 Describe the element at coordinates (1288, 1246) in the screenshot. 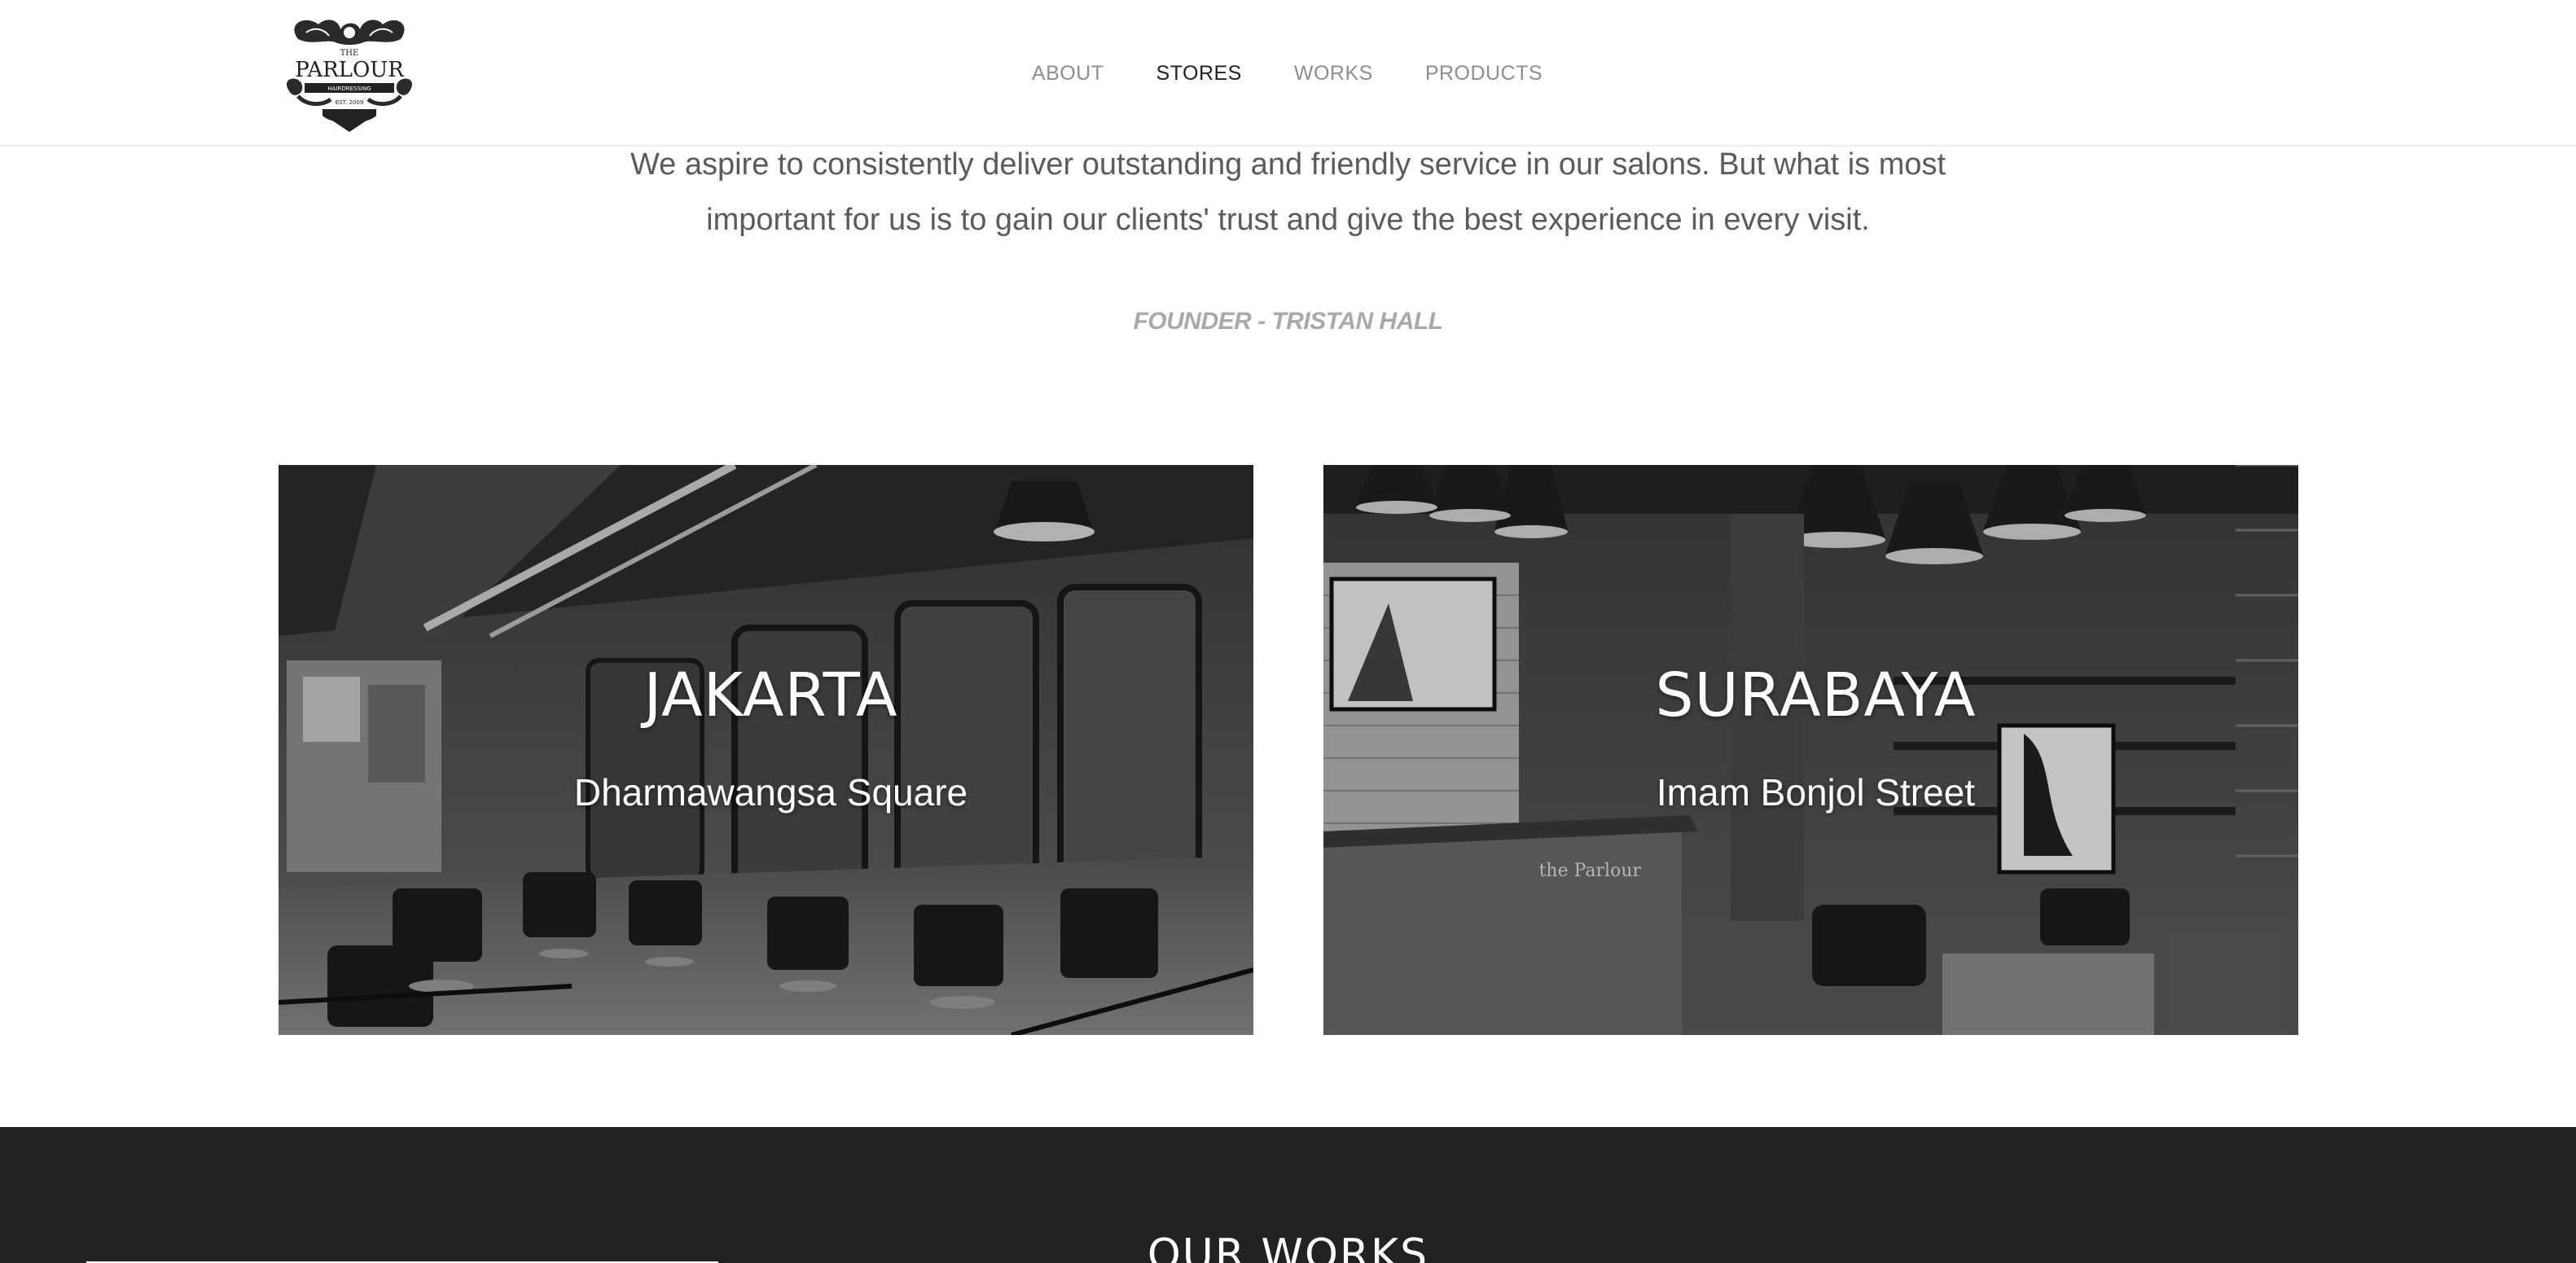

I see `works-title: OUR WORKS` at that location.